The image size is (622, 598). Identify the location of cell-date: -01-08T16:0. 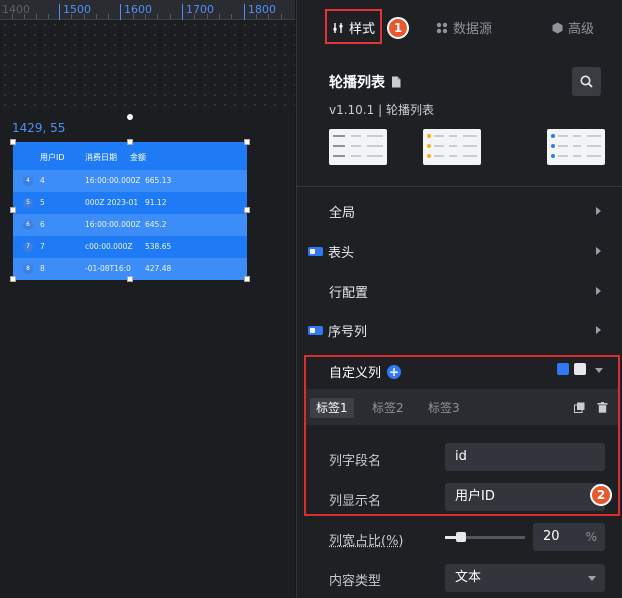
(108, 268).